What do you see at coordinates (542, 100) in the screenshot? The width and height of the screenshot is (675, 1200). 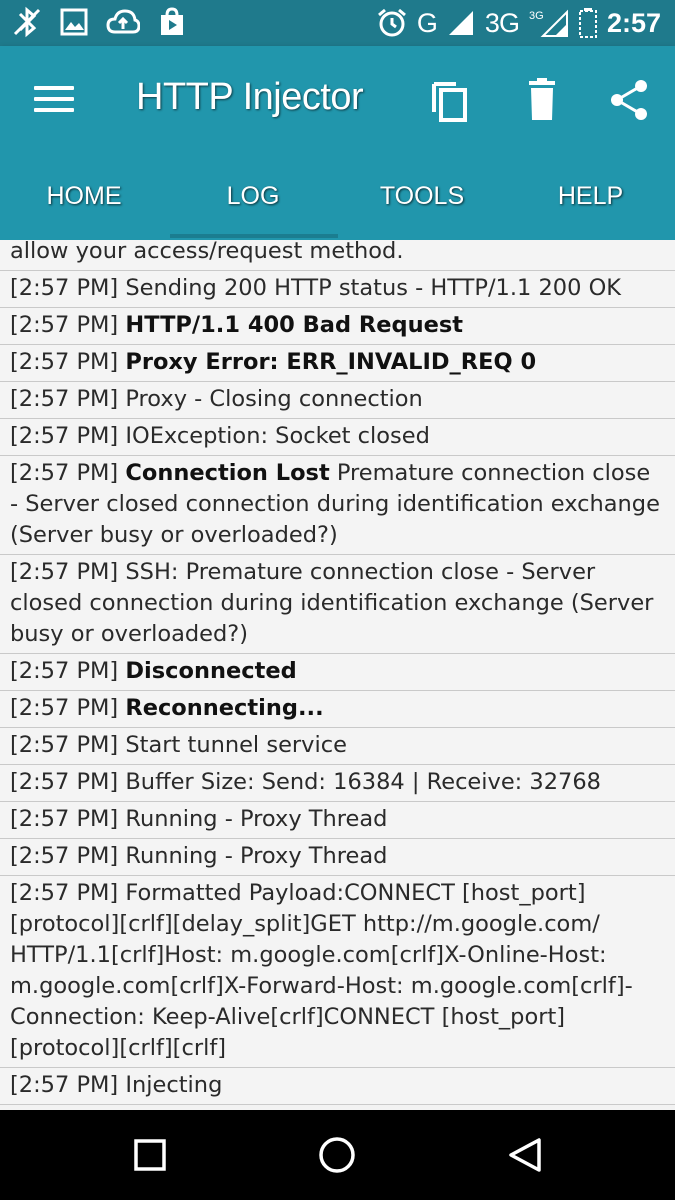 I see `trash-icon` at bounding box center [542, 100].